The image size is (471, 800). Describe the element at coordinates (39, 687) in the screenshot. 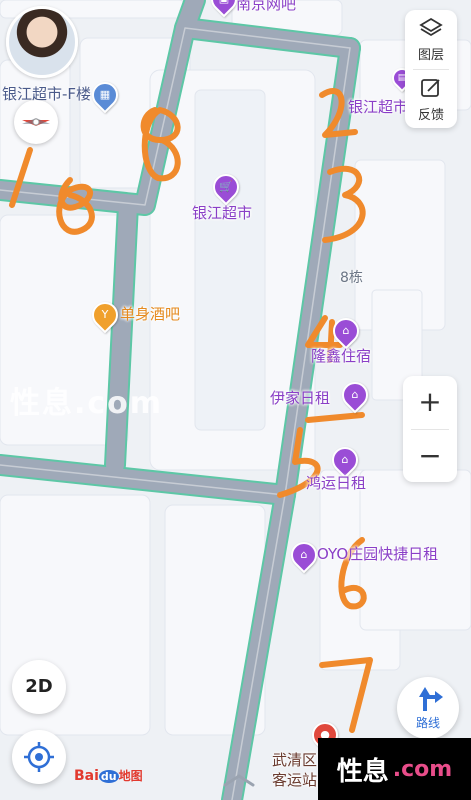

I see `mode-2d-button: 2D` at that location.